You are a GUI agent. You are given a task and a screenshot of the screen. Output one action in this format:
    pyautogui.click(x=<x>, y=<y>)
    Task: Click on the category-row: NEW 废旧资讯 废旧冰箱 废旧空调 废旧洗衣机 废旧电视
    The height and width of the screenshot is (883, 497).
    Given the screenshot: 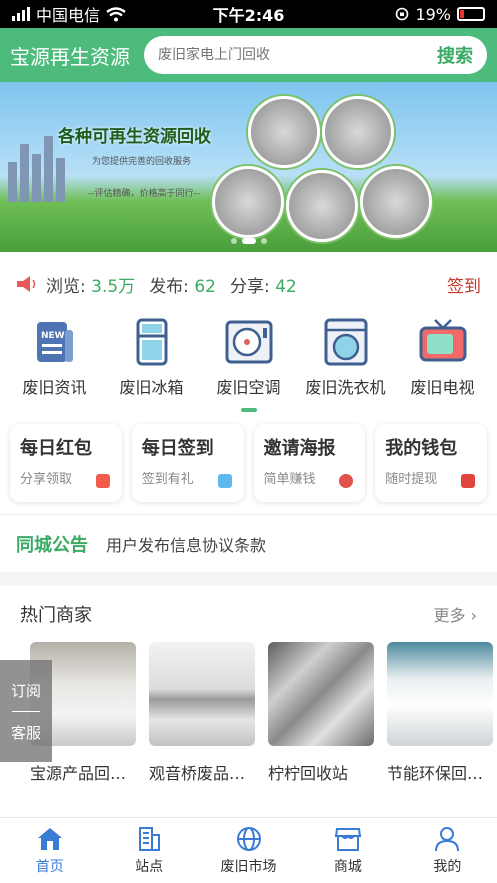 What is the action you would take?
    pyautogui.click(x=248, y=366)
    